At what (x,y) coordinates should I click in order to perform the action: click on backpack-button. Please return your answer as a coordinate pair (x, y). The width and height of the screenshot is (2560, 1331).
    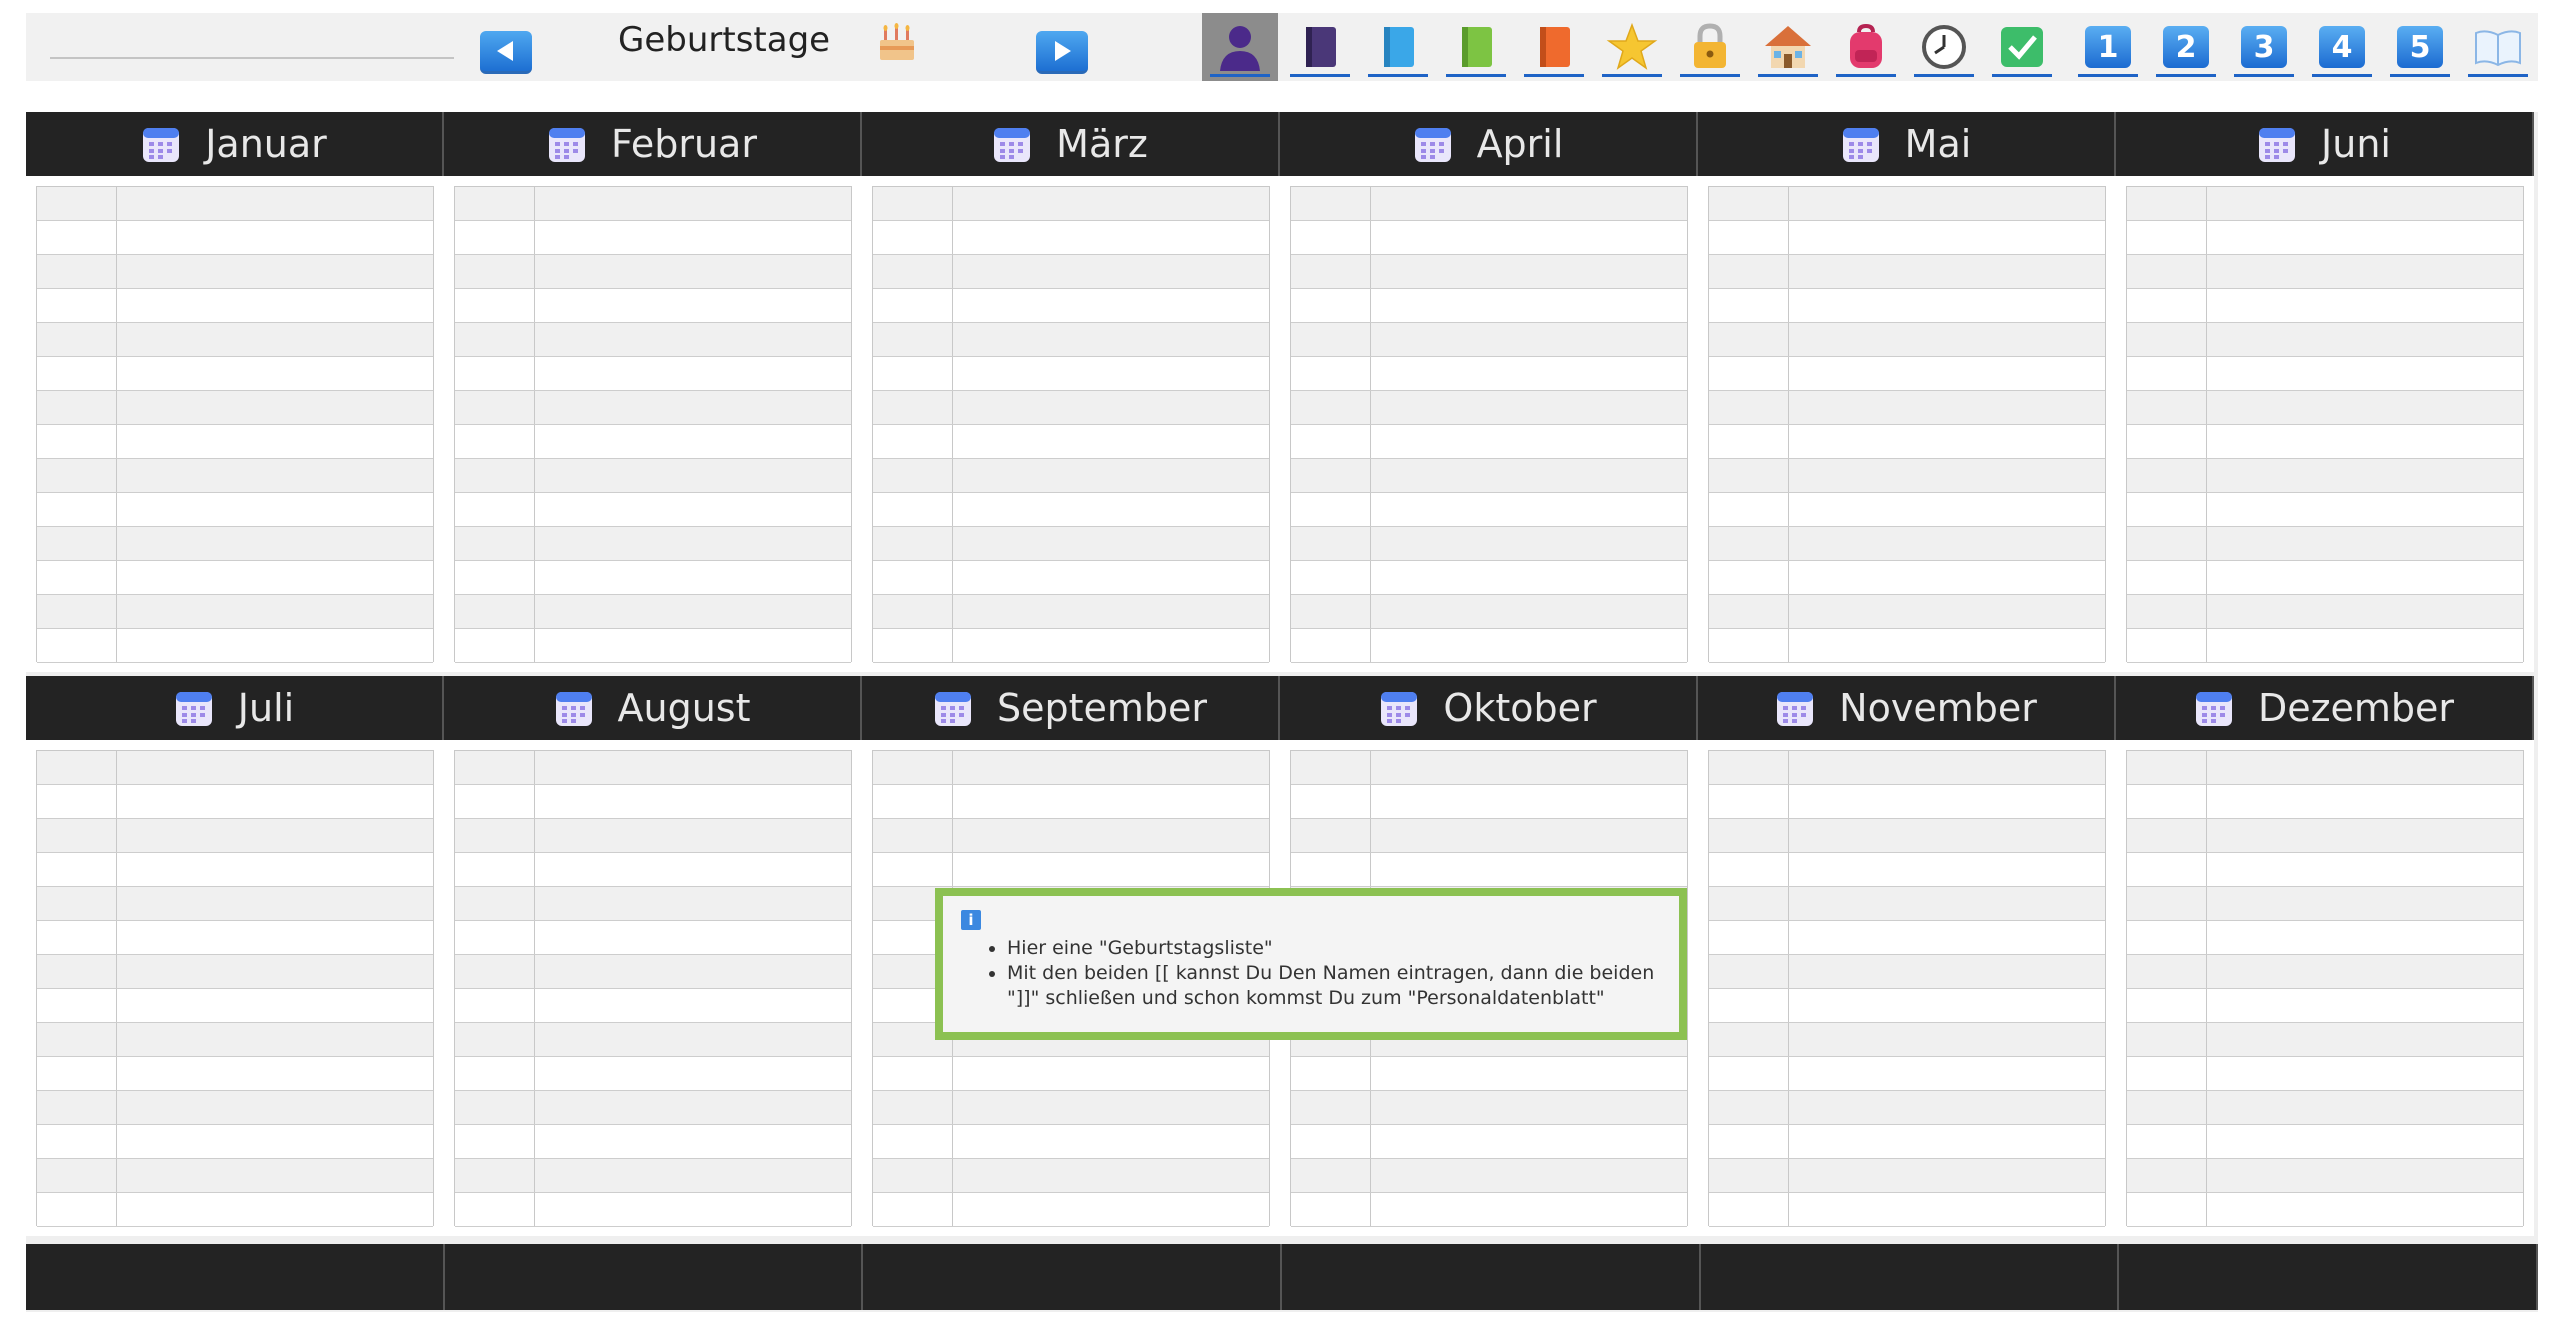
    Looking at the image, I should click on (1866, 47).